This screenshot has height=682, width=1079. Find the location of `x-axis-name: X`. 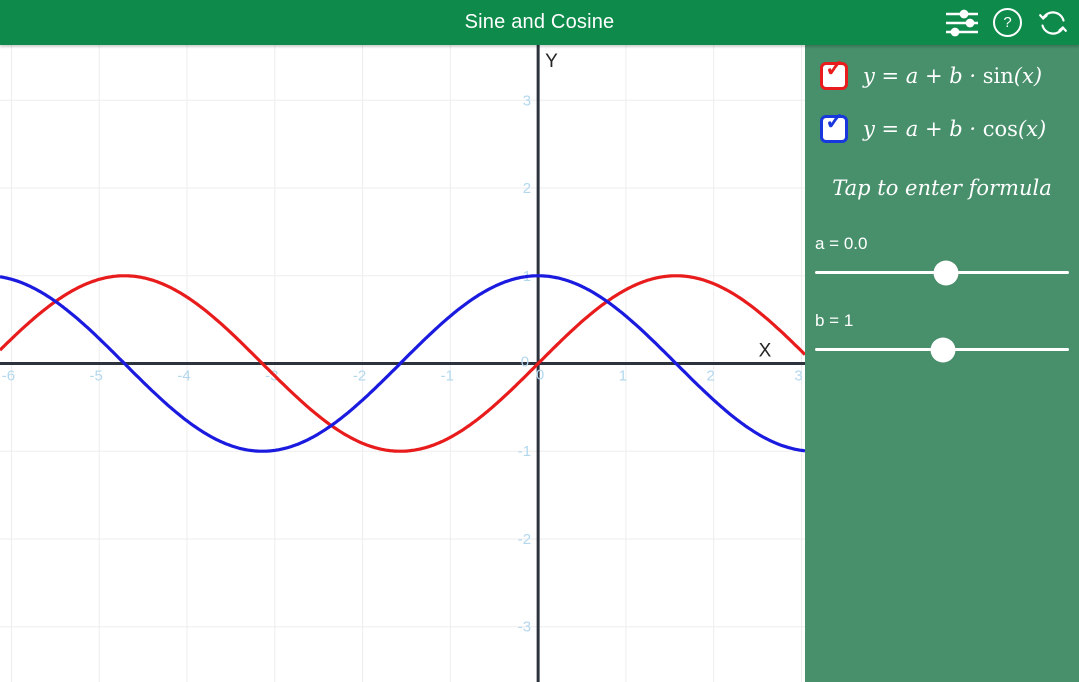

x-axis-name: X is located at coordinates (765, 351).